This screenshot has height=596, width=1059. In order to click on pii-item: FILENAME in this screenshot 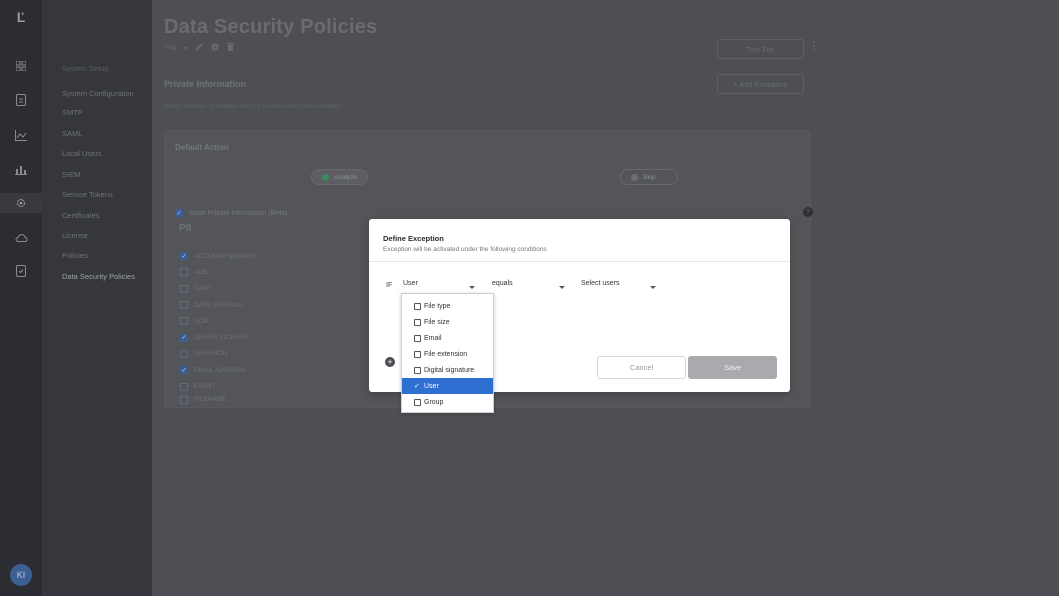, I will do `click(218, 400)`.